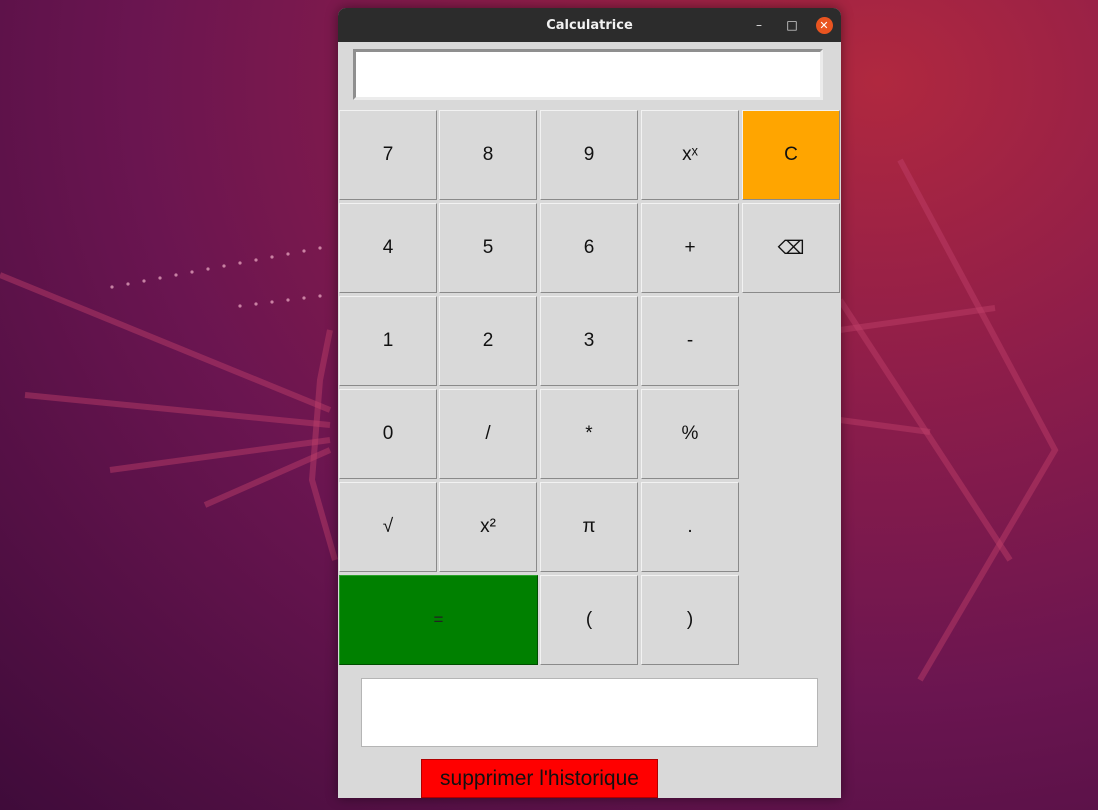 The image size is (1098, 810). What do you see at coordinates (791, 155) in the screenshot?
I see `clear-button: C` at bounding box center [791, 155].